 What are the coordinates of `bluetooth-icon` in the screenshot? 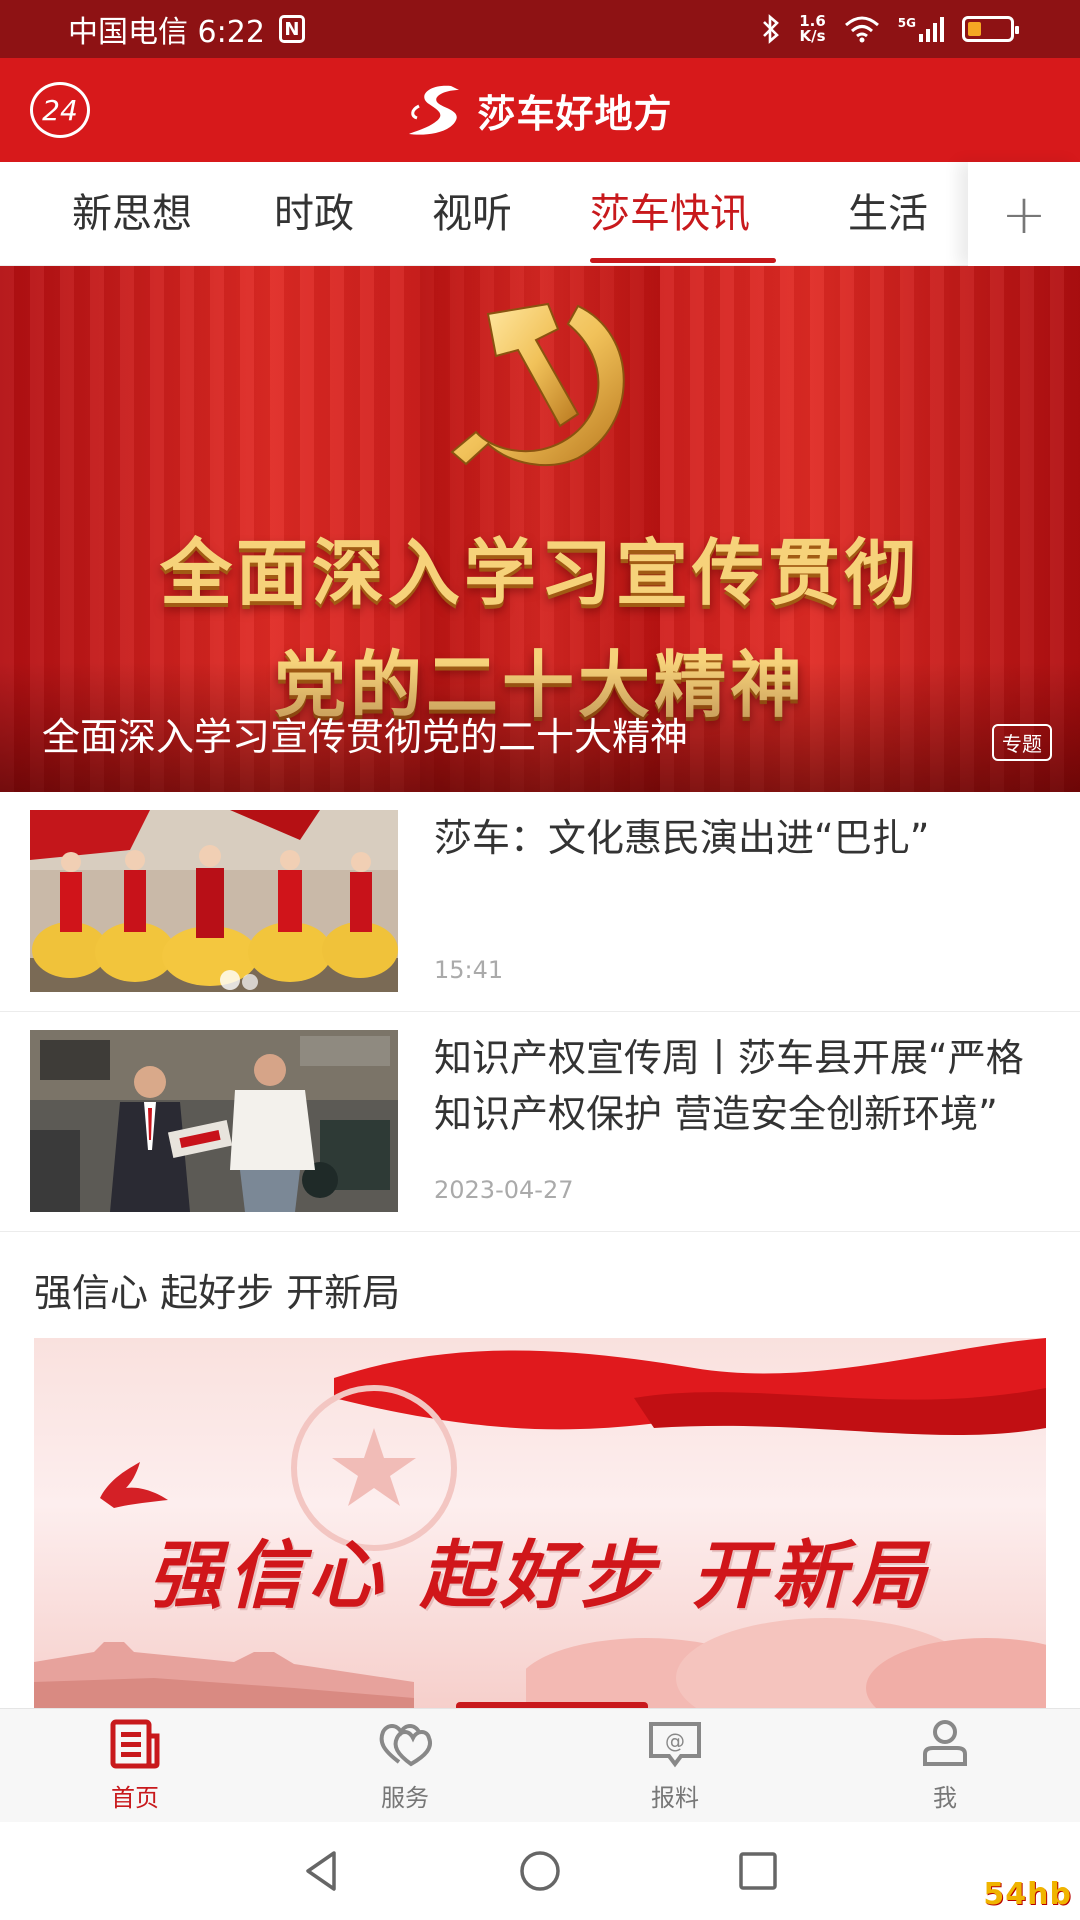 It's located at (771, 29).